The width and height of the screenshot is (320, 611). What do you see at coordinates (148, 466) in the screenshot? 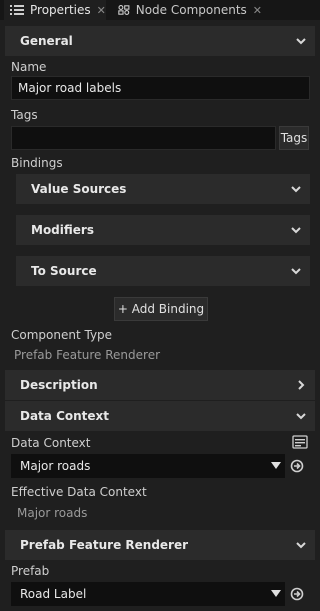
I see `data-context-dropdown: Major roads` at bounding box center [148, 466].